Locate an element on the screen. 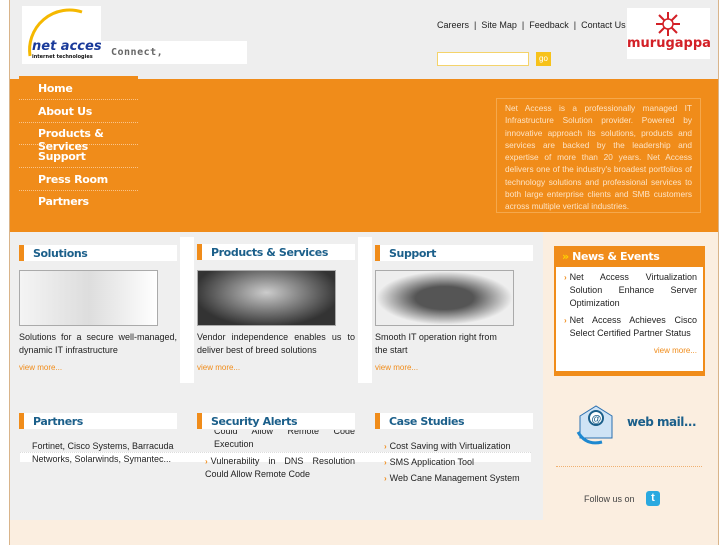 The height and width of the screenshot is (545, 727). solutions-puzzle-image is located at coordinates (88, 298).